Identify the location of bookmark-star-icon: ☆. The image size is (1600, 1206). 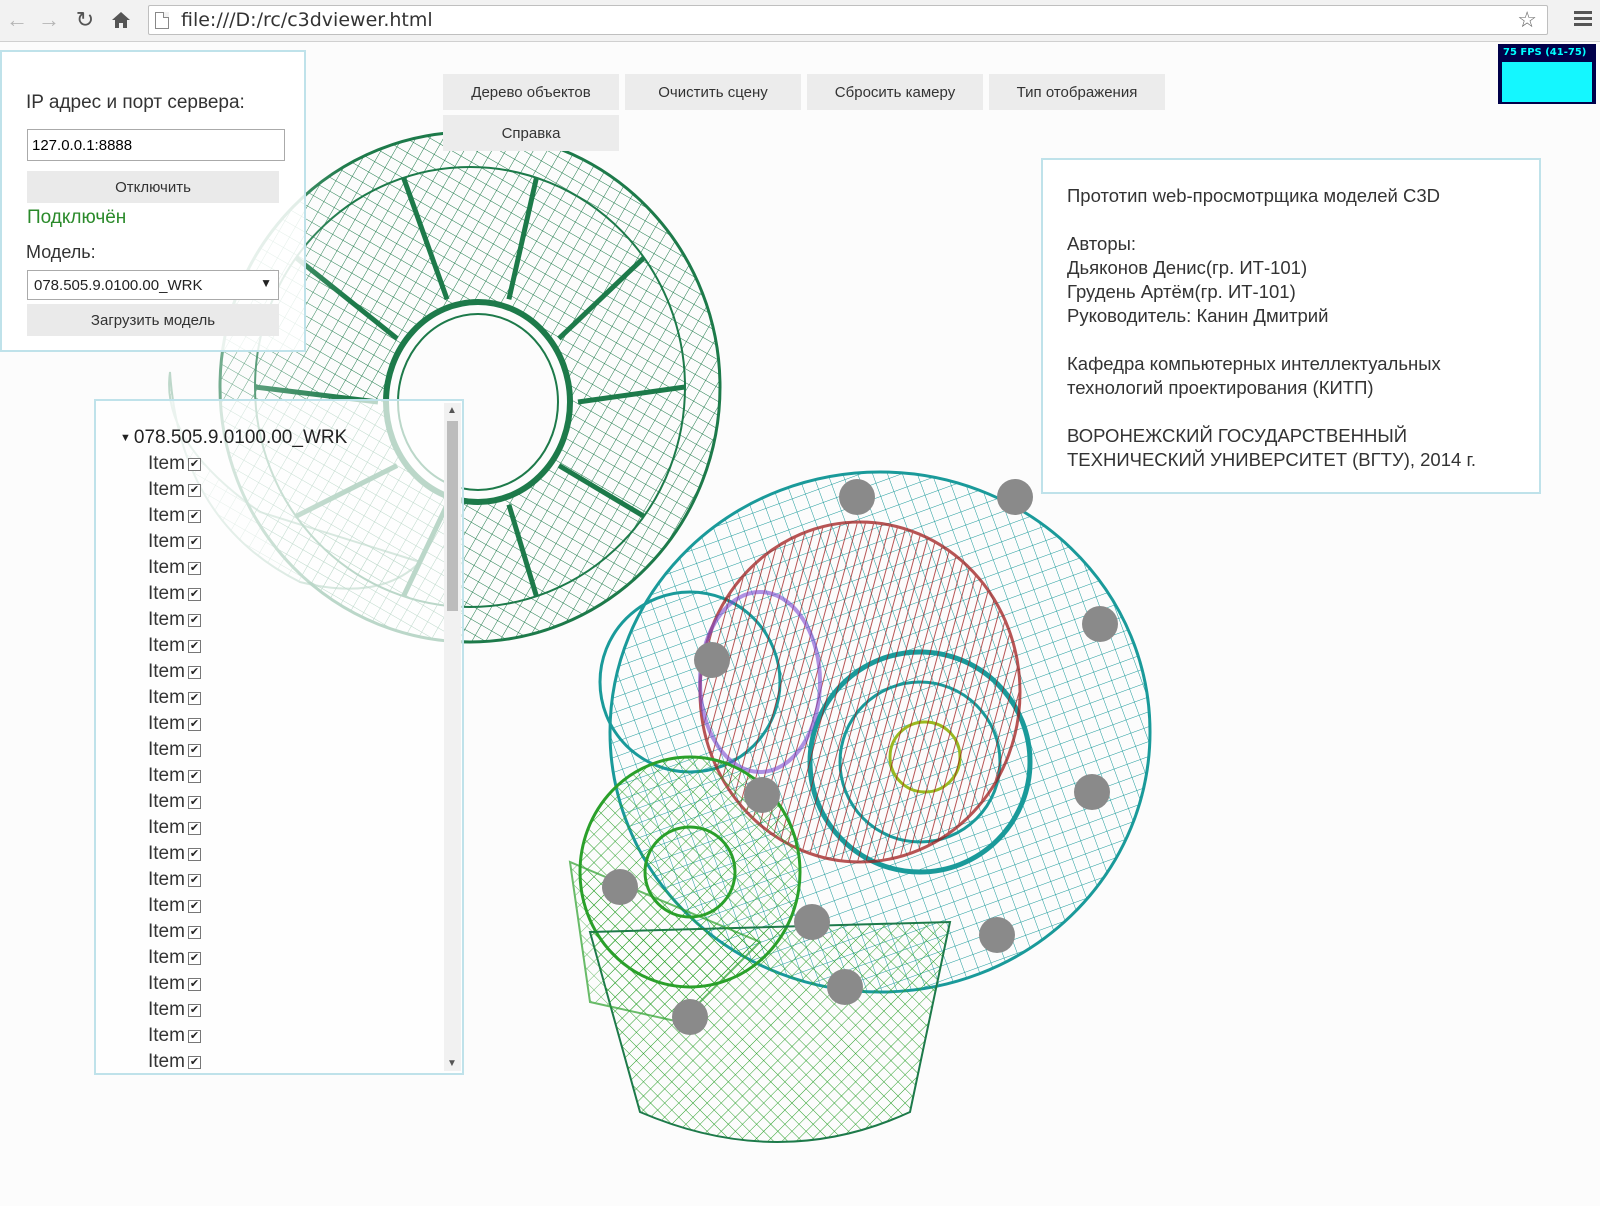
(1527, 20).